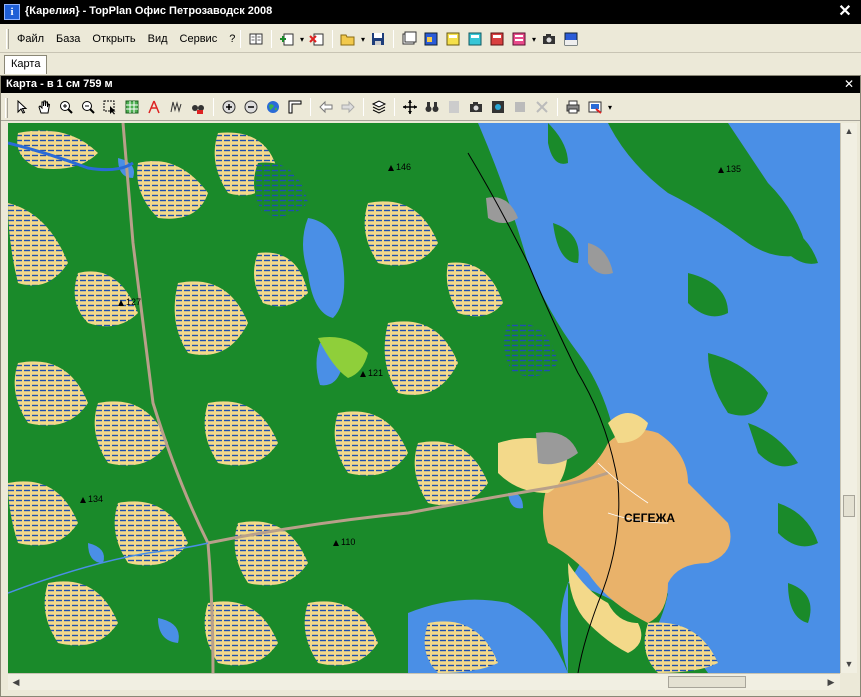 The image size is (861, 697). I want to click on height-marker-110: 110, so click(344, 542).